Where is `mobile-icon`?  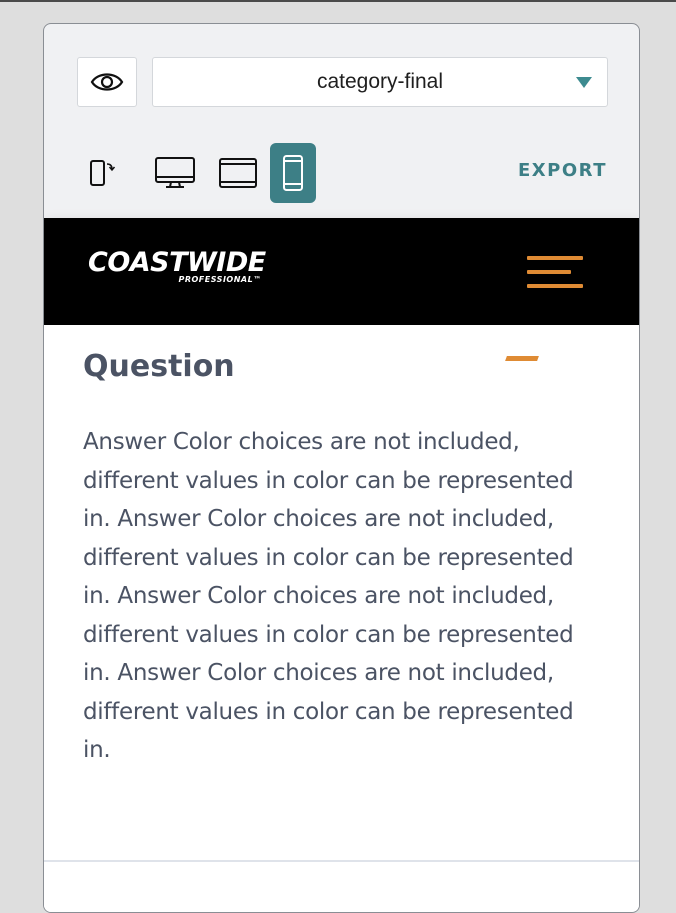 mobile-icon is located at coordinates (293, 173).